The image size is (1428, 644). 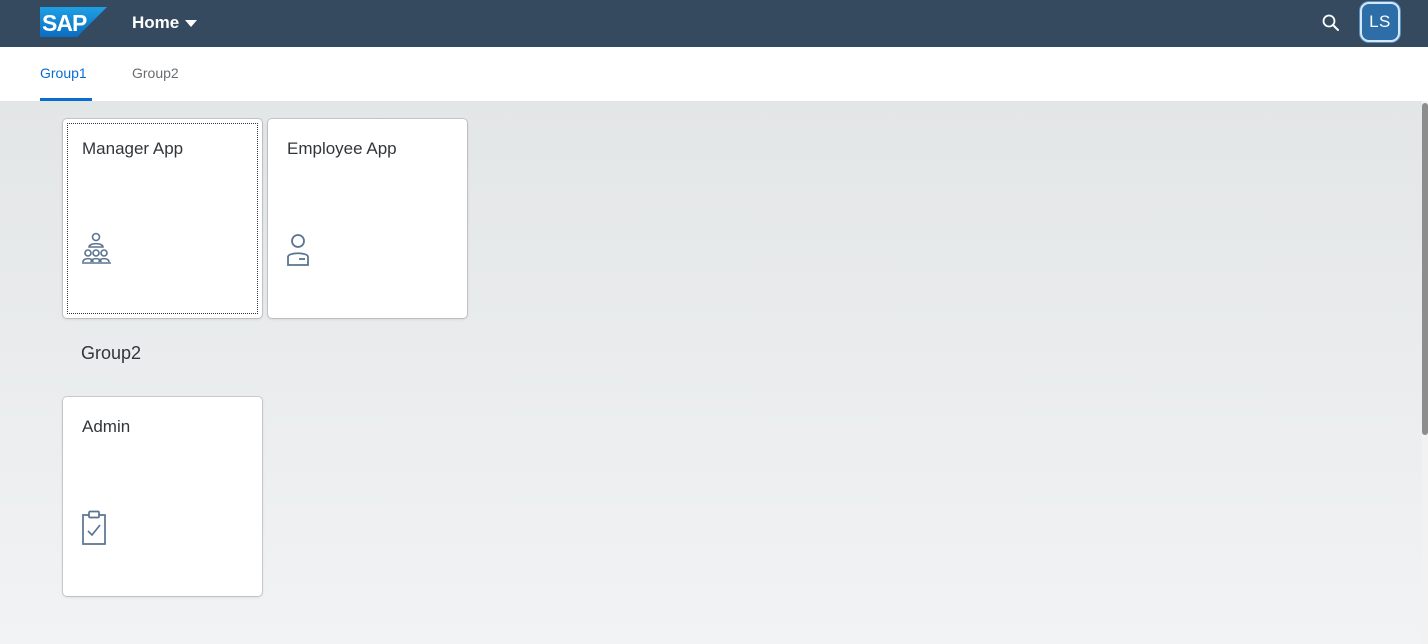 What do you see at coordinates (94, 527) in the screenshot?
I see `clipboard-check-icon` at bounding box center [94, 527].